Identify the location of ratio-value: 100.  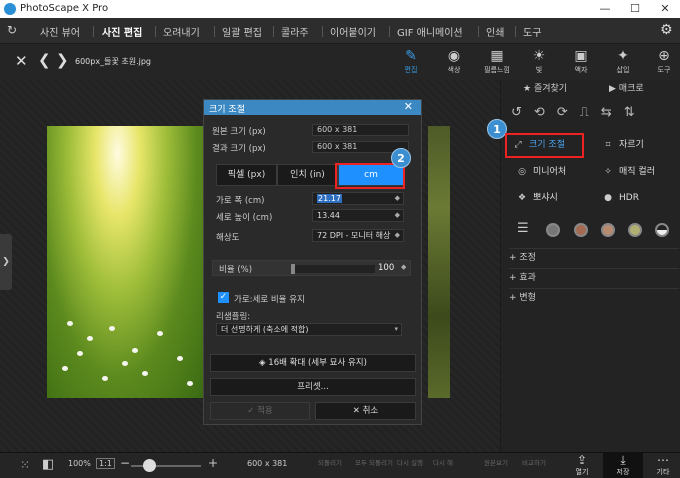
(386, 268).